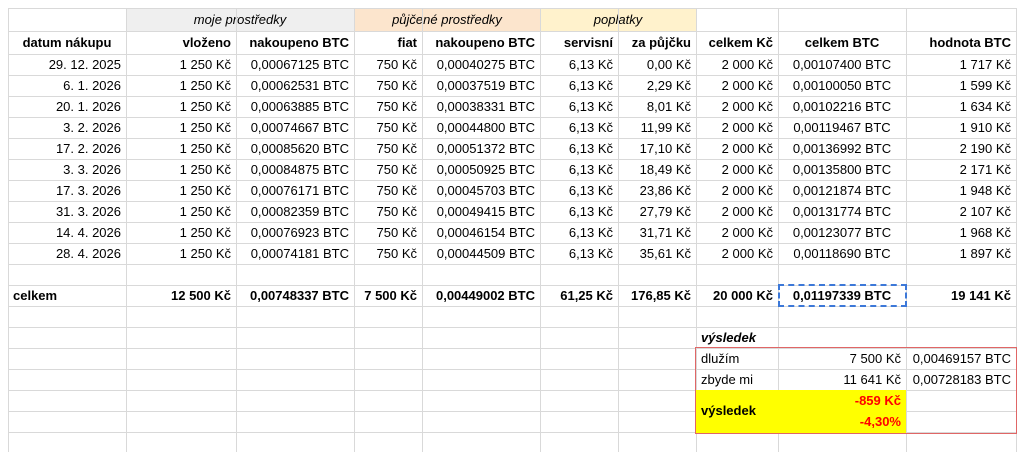  Describe the element at coordinates (842, 295) in the screenshot. I see `selected-cell-outline` at that location.